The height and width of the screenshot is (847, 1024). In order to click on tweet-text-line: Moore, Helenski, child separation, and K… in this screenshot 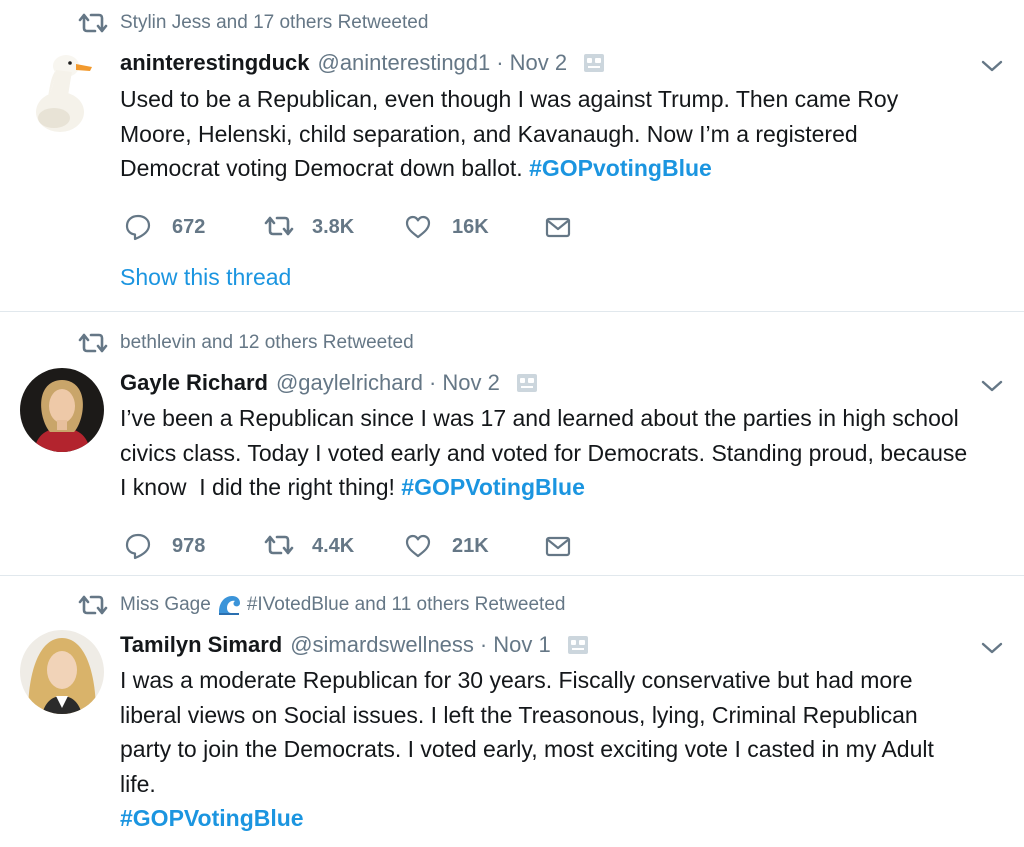, I will do `click(489, 133)`.